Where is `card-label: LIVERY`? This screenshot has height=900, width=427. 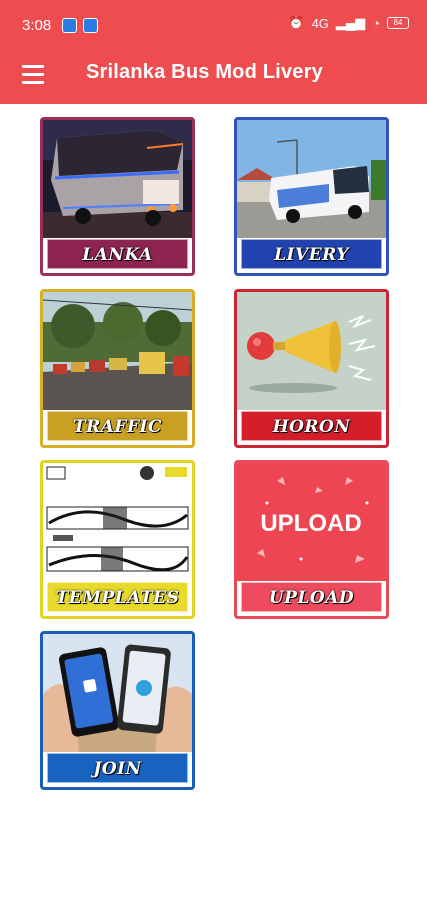 card-label: LIVERY is located at coordinates (311, 254).